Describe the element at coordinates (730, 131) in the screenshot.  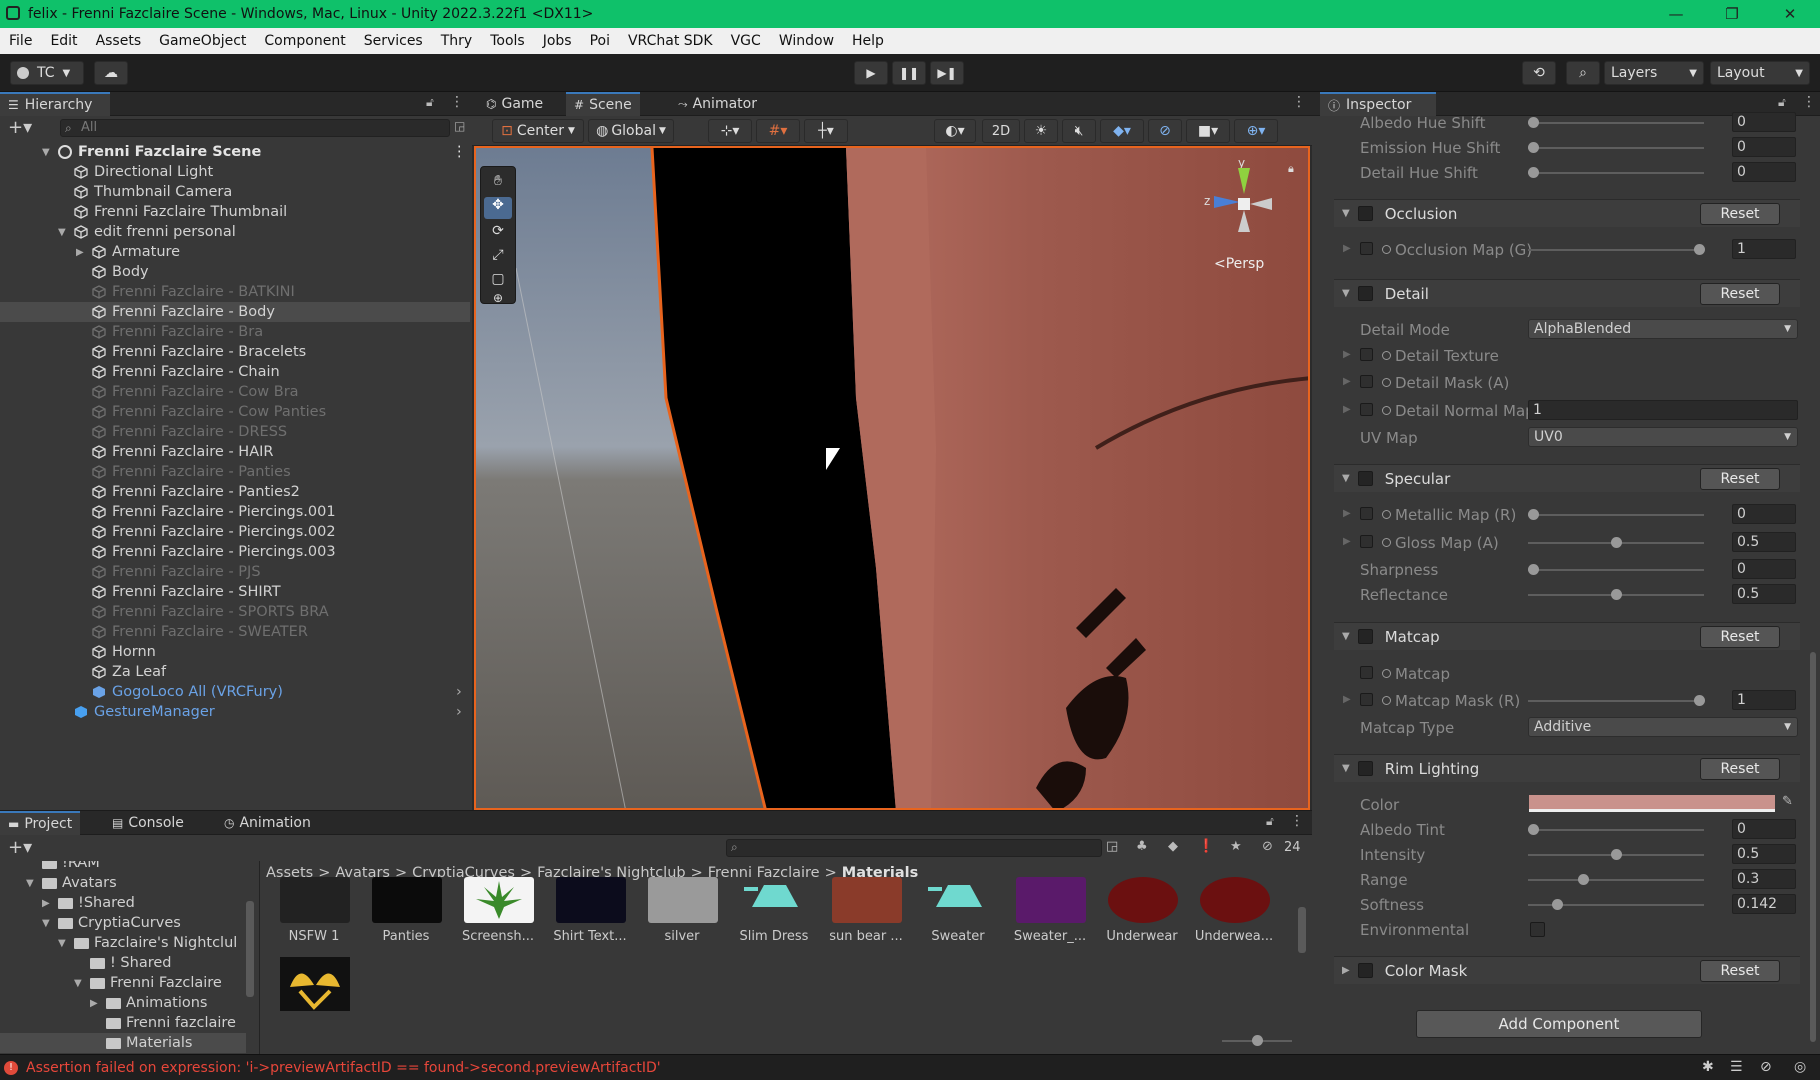
I see `snap-toggle: ⊹▾` at that location.